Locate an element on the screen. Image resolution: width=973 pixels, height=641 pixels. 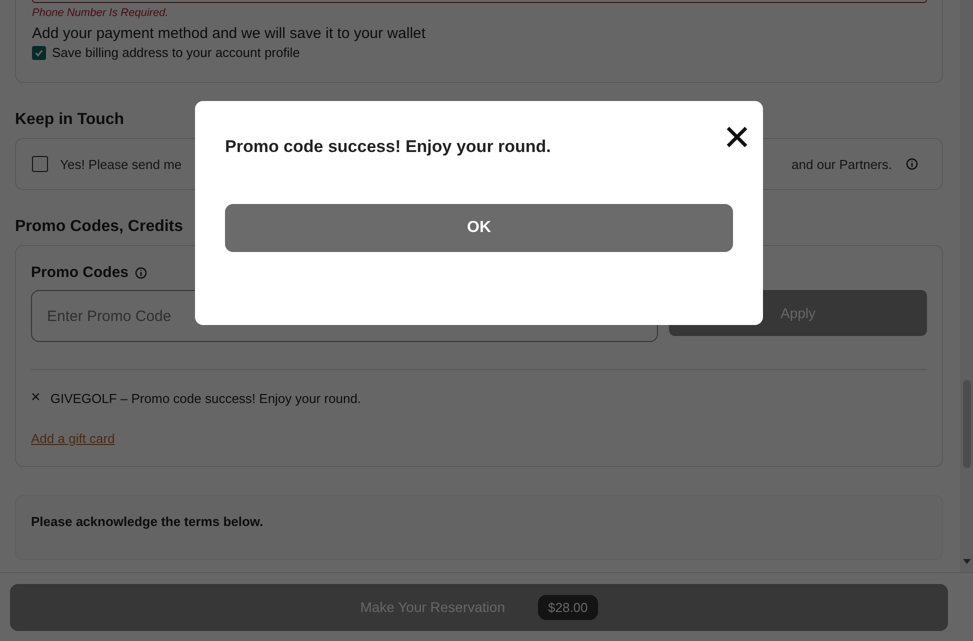
field-label: Promo Codes is located at coordinates (80, 272).